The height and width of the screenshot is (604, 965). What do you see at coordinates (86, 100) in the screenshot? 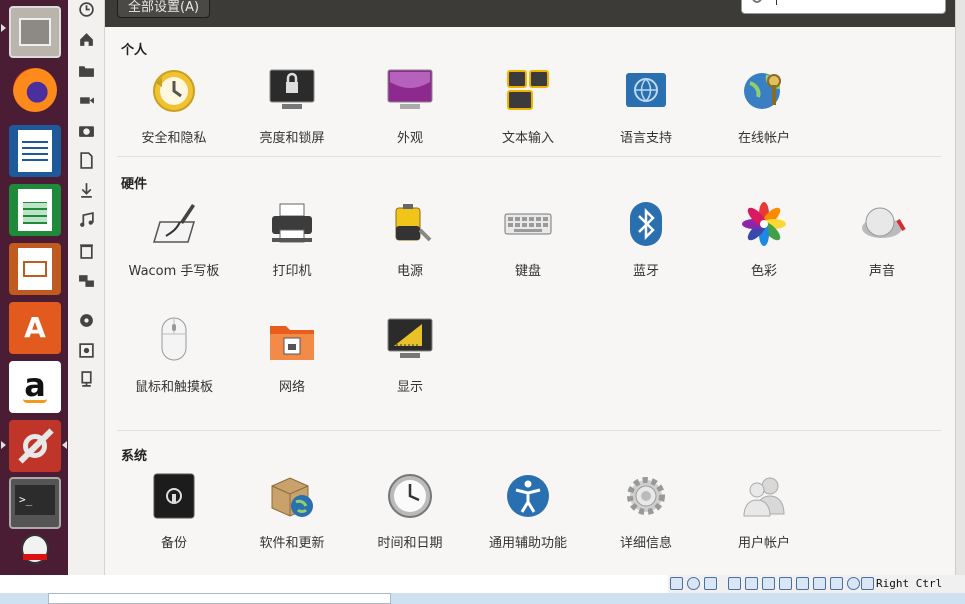
I see `video-icon` at bounding box center [86, 100].